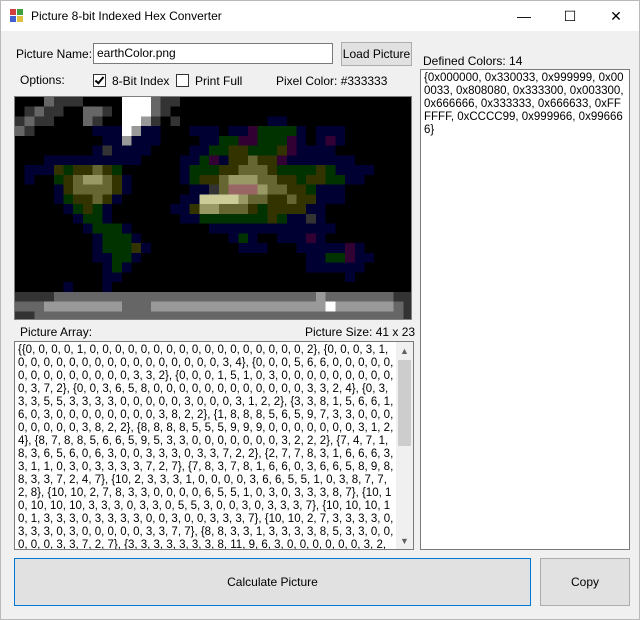 This screenshot has height=620, width=640. I want to click on array-scrollbar: ▲ ▼, so click(404, 445).